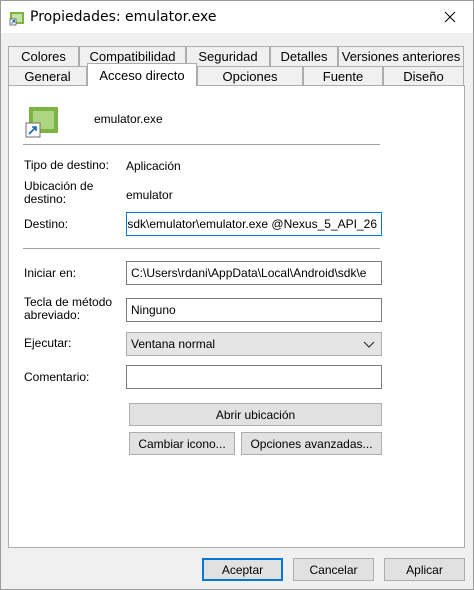 The height and width of the screenshot is (590, 474). Describe the element at coordinates (333, 569) in the screenshot. I see `cancel-button: Cancelar` at that location.